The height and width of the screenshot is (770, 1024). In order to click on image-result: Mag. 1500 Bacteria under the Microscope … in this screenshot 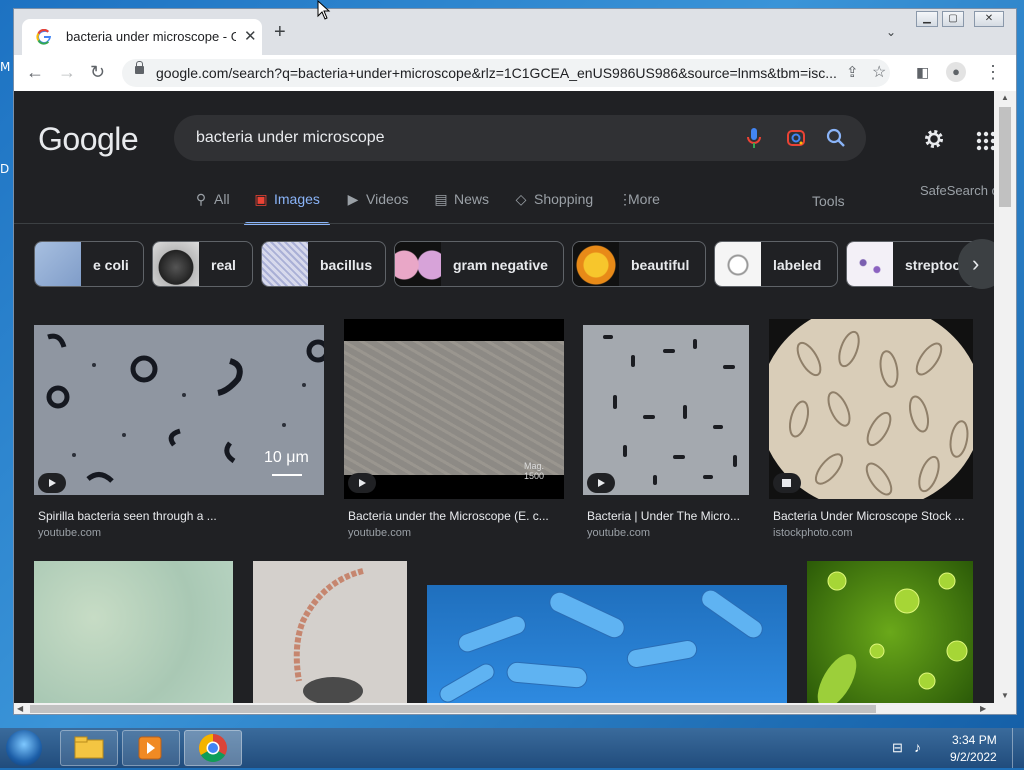, I will do `click(454, 432)`.